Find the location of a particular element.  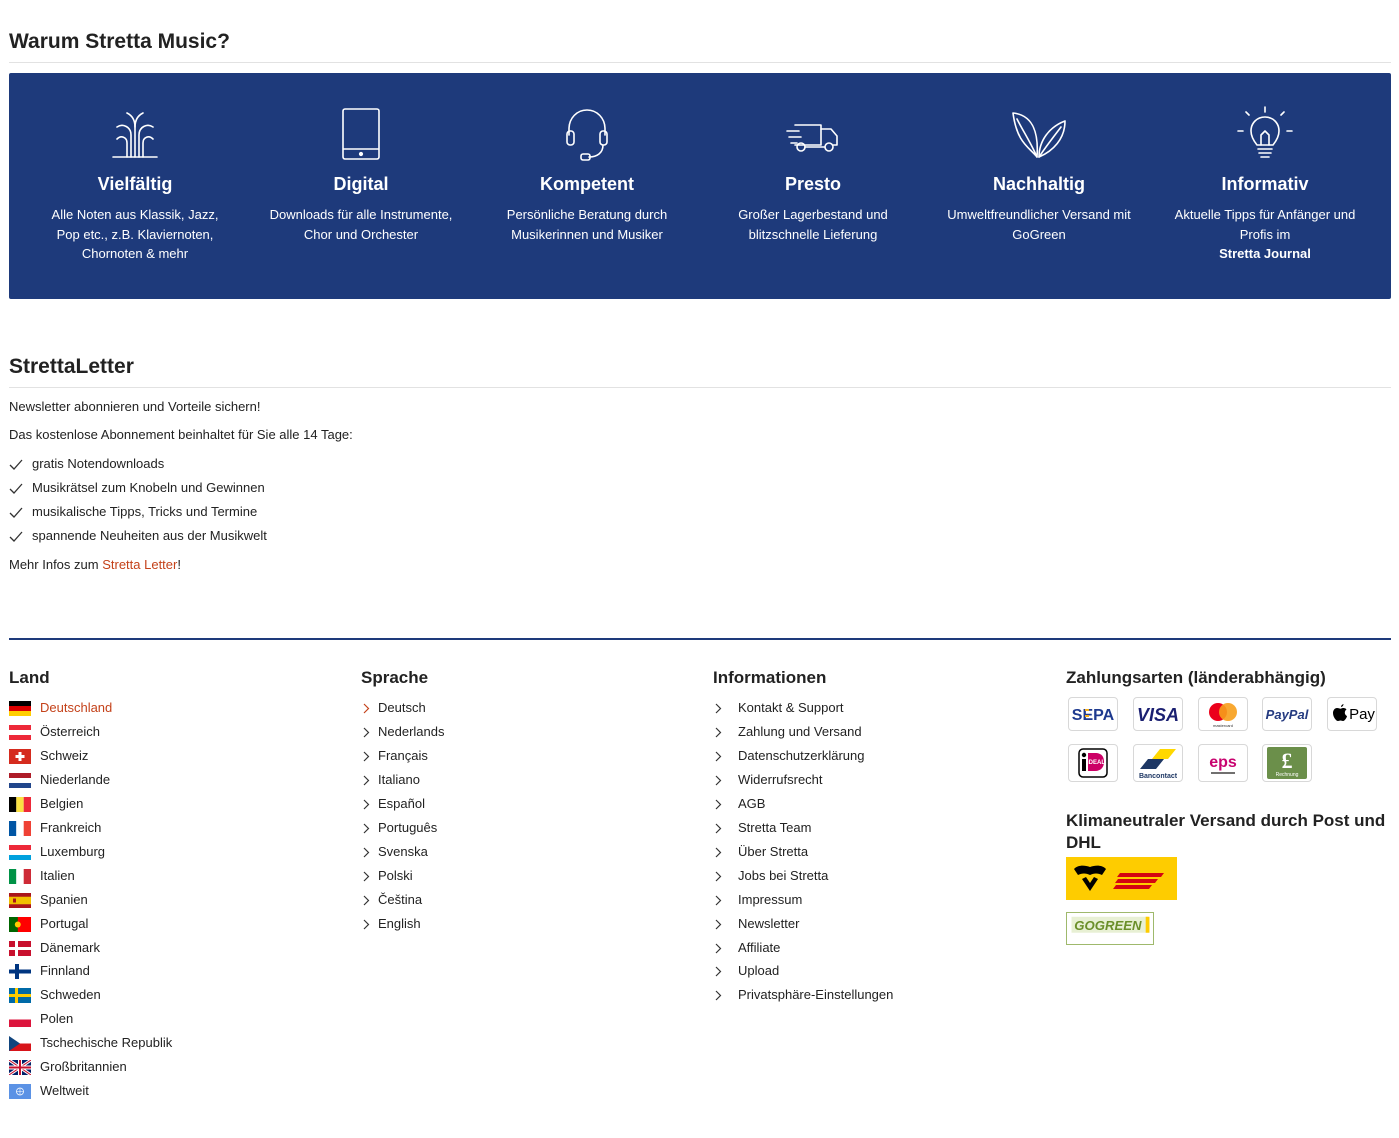

flag-dk-icon is located at coordinates (20, 948).